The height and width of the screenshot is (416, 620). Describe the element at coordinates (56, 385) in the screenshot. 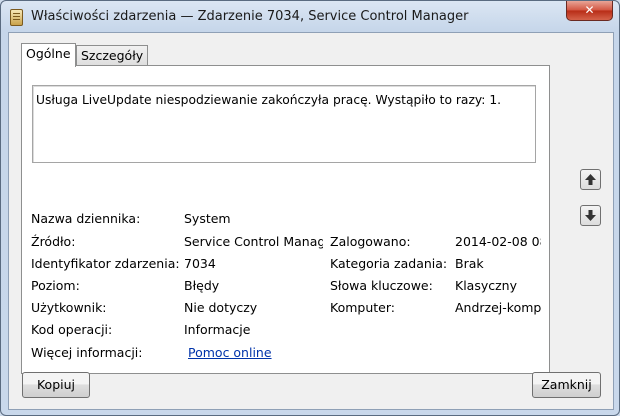

I see `copy-button: Kopiuj` at that location.